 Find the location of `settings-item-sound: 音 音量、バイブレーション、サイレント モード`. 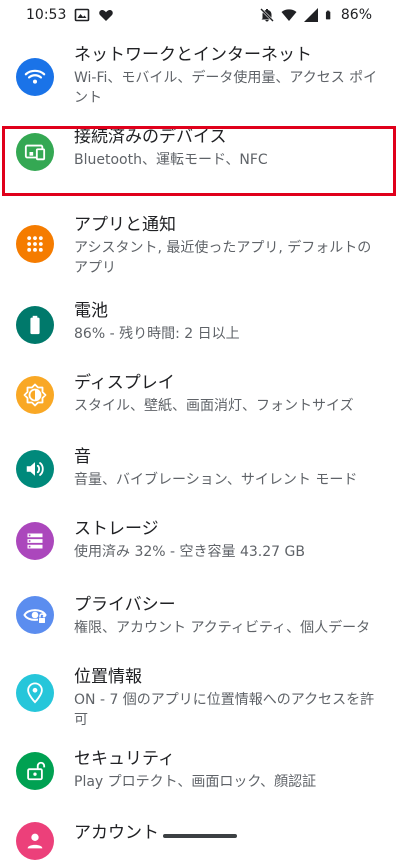

settings-item-sound: 音 音量、バイブレーション、サイレント モード is located at coordinates (200, 476).